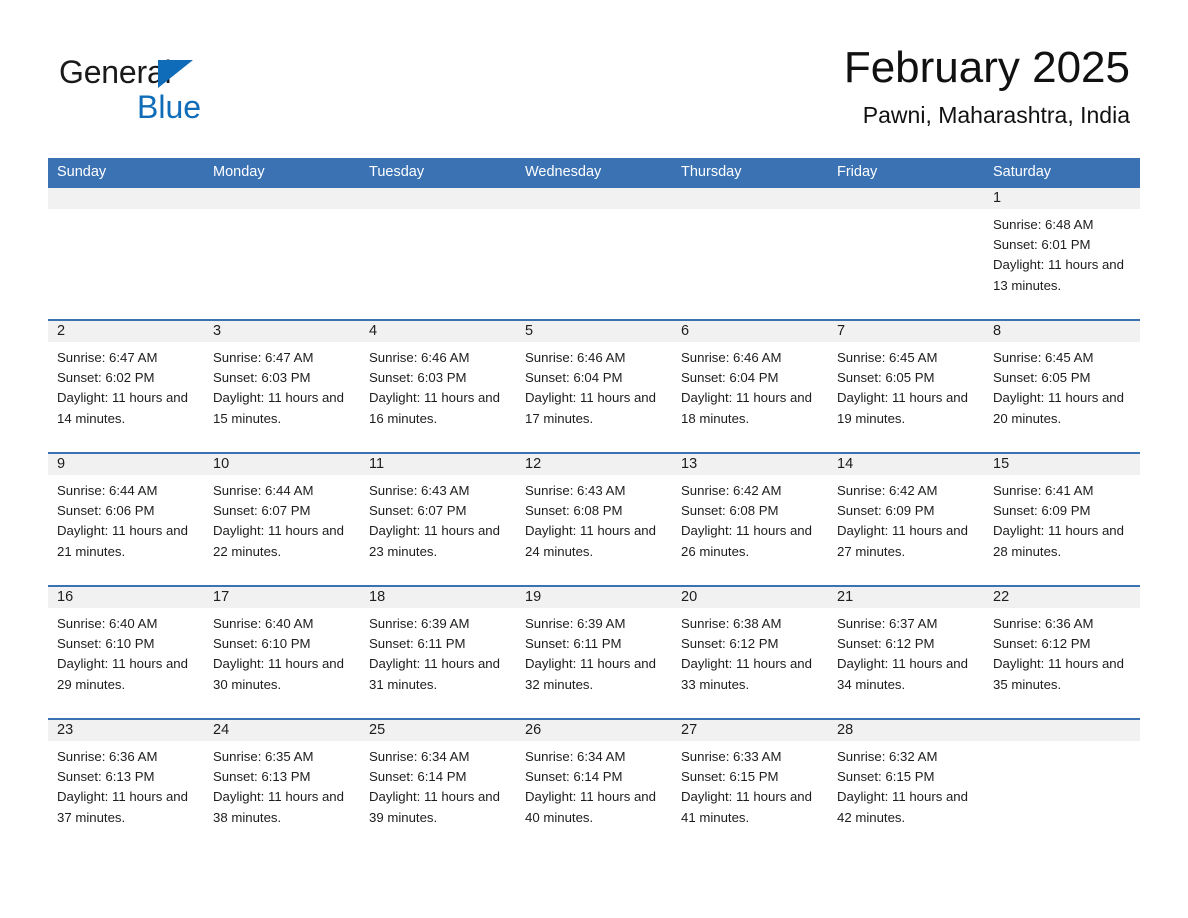  Describe the element at coordinates (841, 331) in the screenshot. I see `day-number: 7` at that location.